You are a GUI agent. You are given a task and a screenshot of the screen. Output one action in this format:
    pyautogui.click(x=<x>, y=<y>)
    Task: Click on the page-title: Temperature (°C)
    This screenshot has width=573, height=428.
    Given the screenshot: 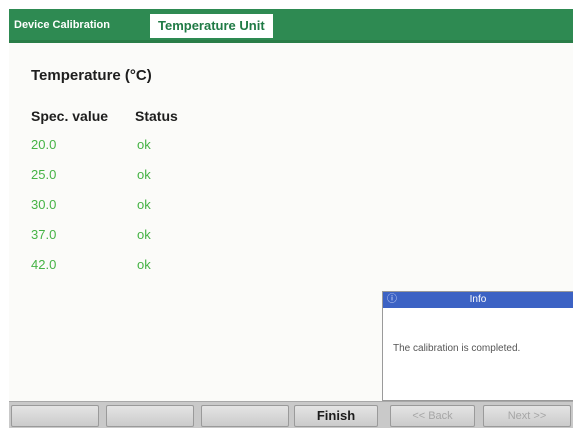 What is the action you would take?
    pyautogui.click(x=91, y=75)
    